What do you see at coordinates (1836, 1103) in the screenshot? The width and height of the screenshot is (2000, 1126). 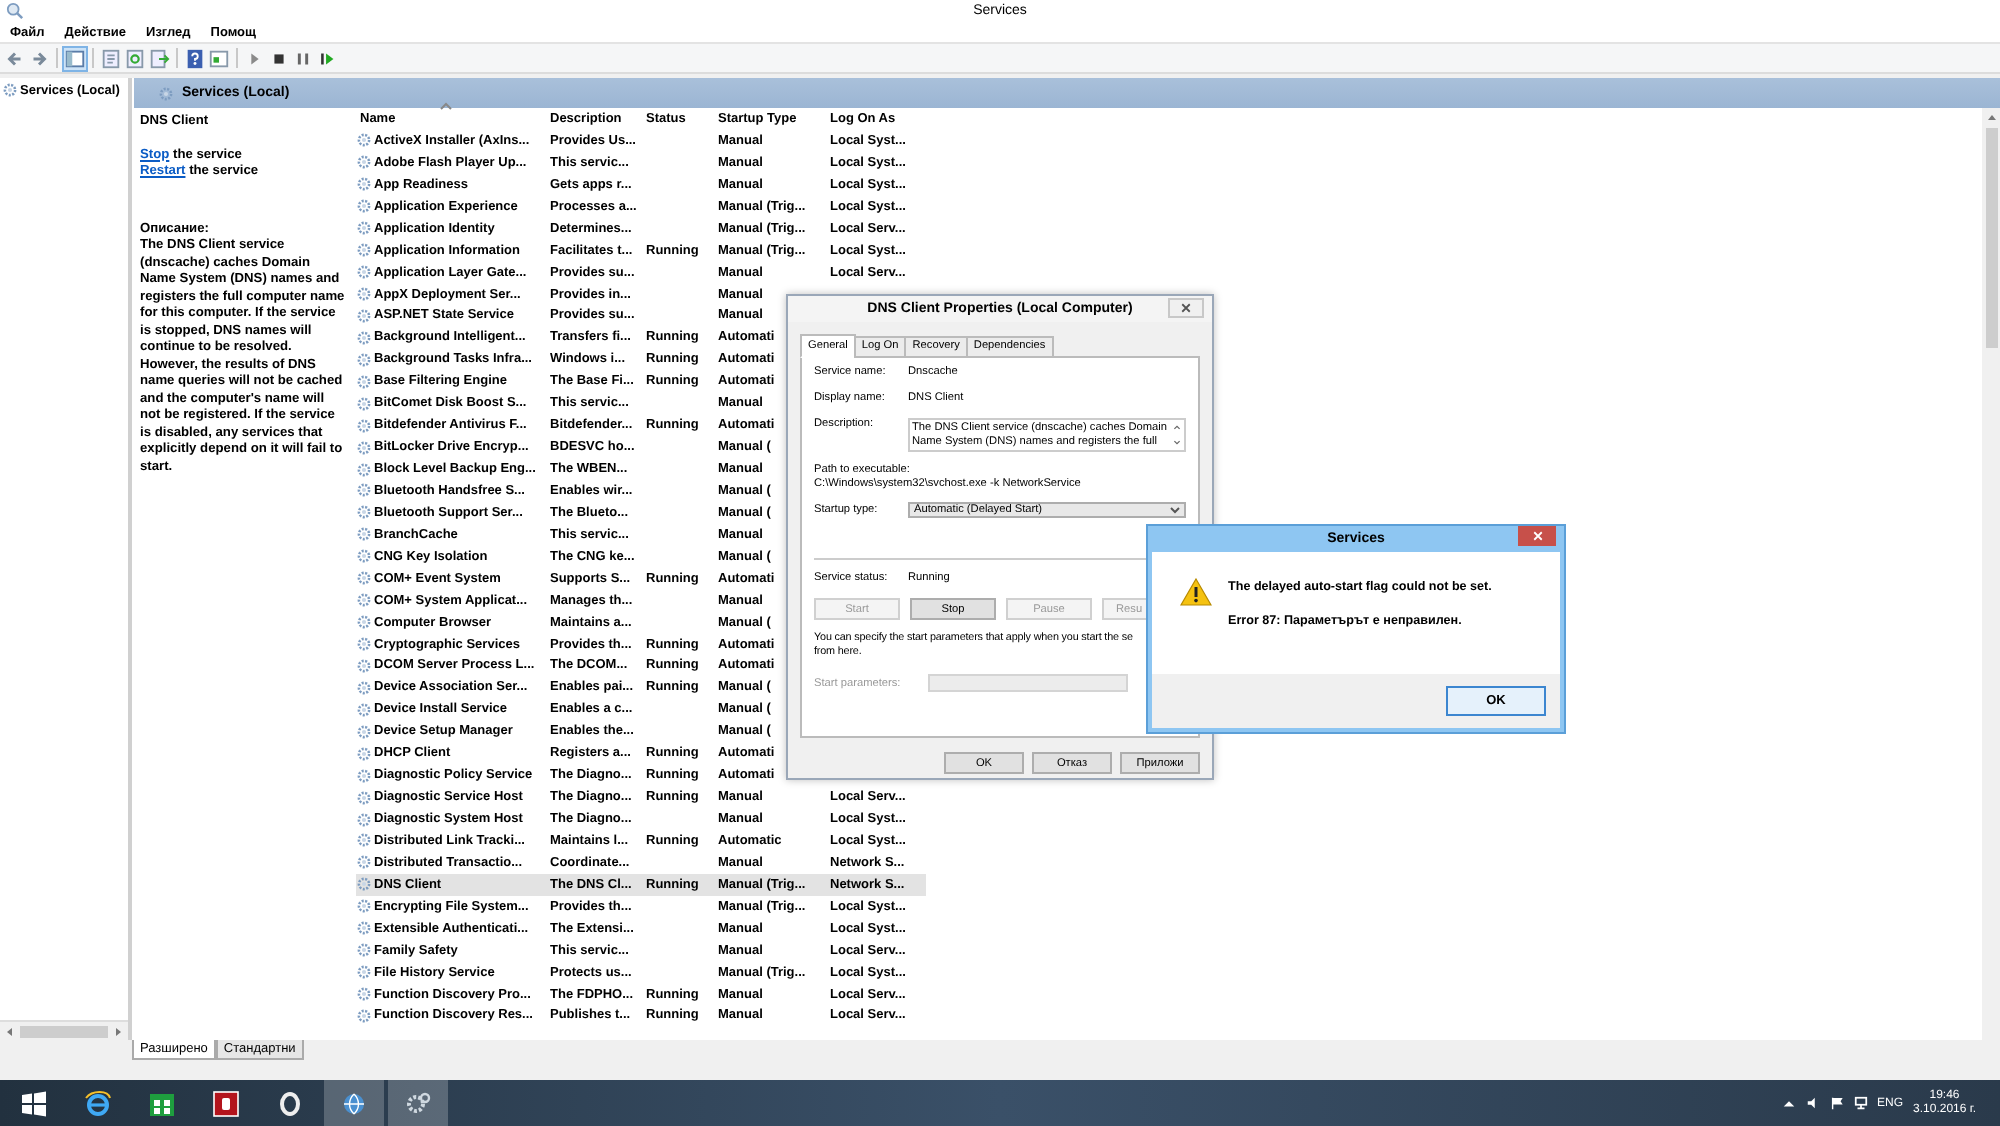 I see `flag-icon` at bounding box center [1836, 1103].